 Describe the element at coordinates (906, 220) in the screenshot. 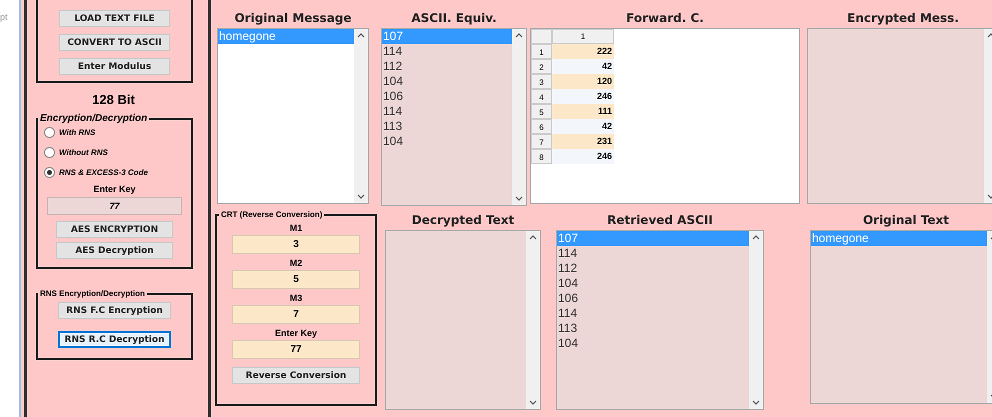

I see `list-title: Original Text` at that location.